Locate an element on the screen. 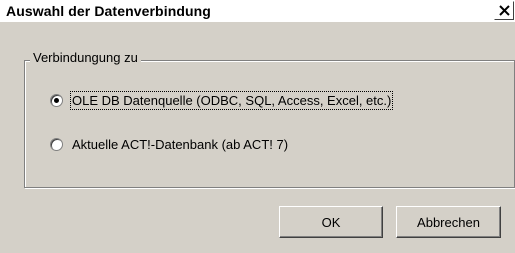 This screenshot has height=253, width=515. ok-button: OK is located at coordinates (331, 222).